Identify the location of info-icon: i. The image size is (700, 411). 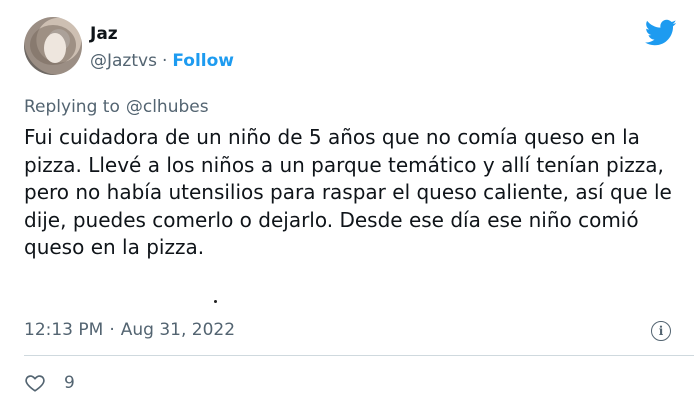
(661, 331).